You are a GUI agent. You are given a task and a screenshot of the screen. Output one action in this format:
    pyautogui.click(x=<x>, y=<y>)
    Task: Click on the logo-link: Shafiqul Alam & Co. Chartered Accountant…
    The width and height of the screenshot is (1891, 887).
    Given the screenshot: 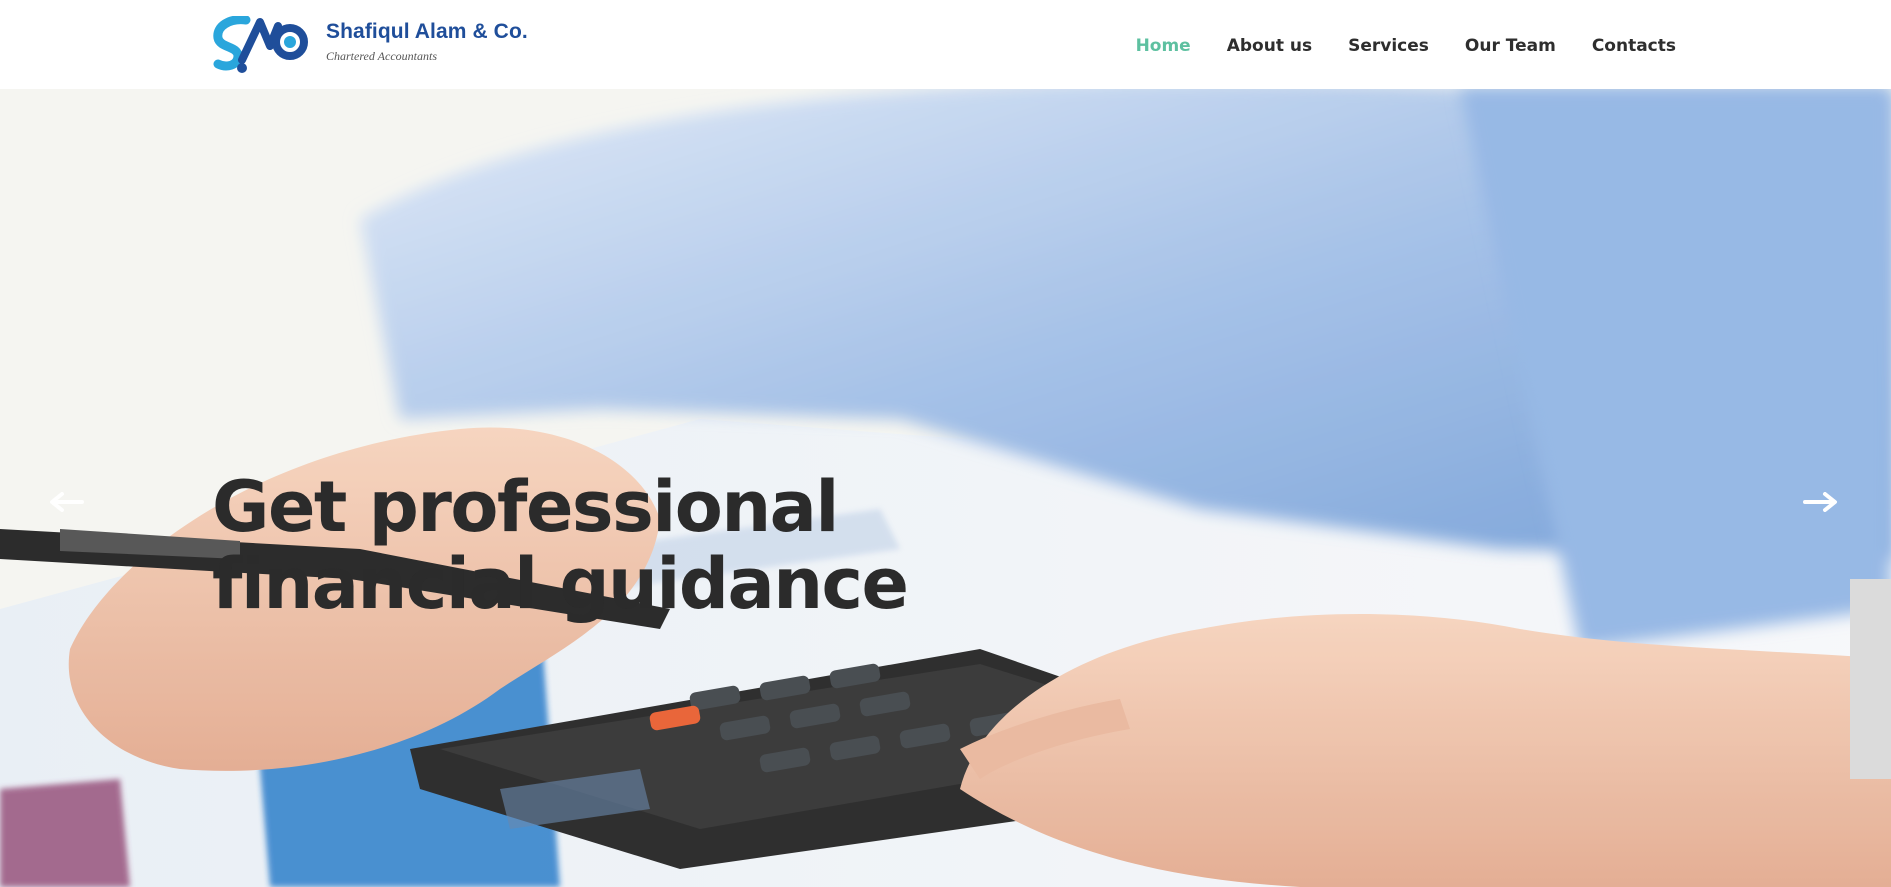 What is the action you would take?
    pyautogui.click(x=372, y=45)
    